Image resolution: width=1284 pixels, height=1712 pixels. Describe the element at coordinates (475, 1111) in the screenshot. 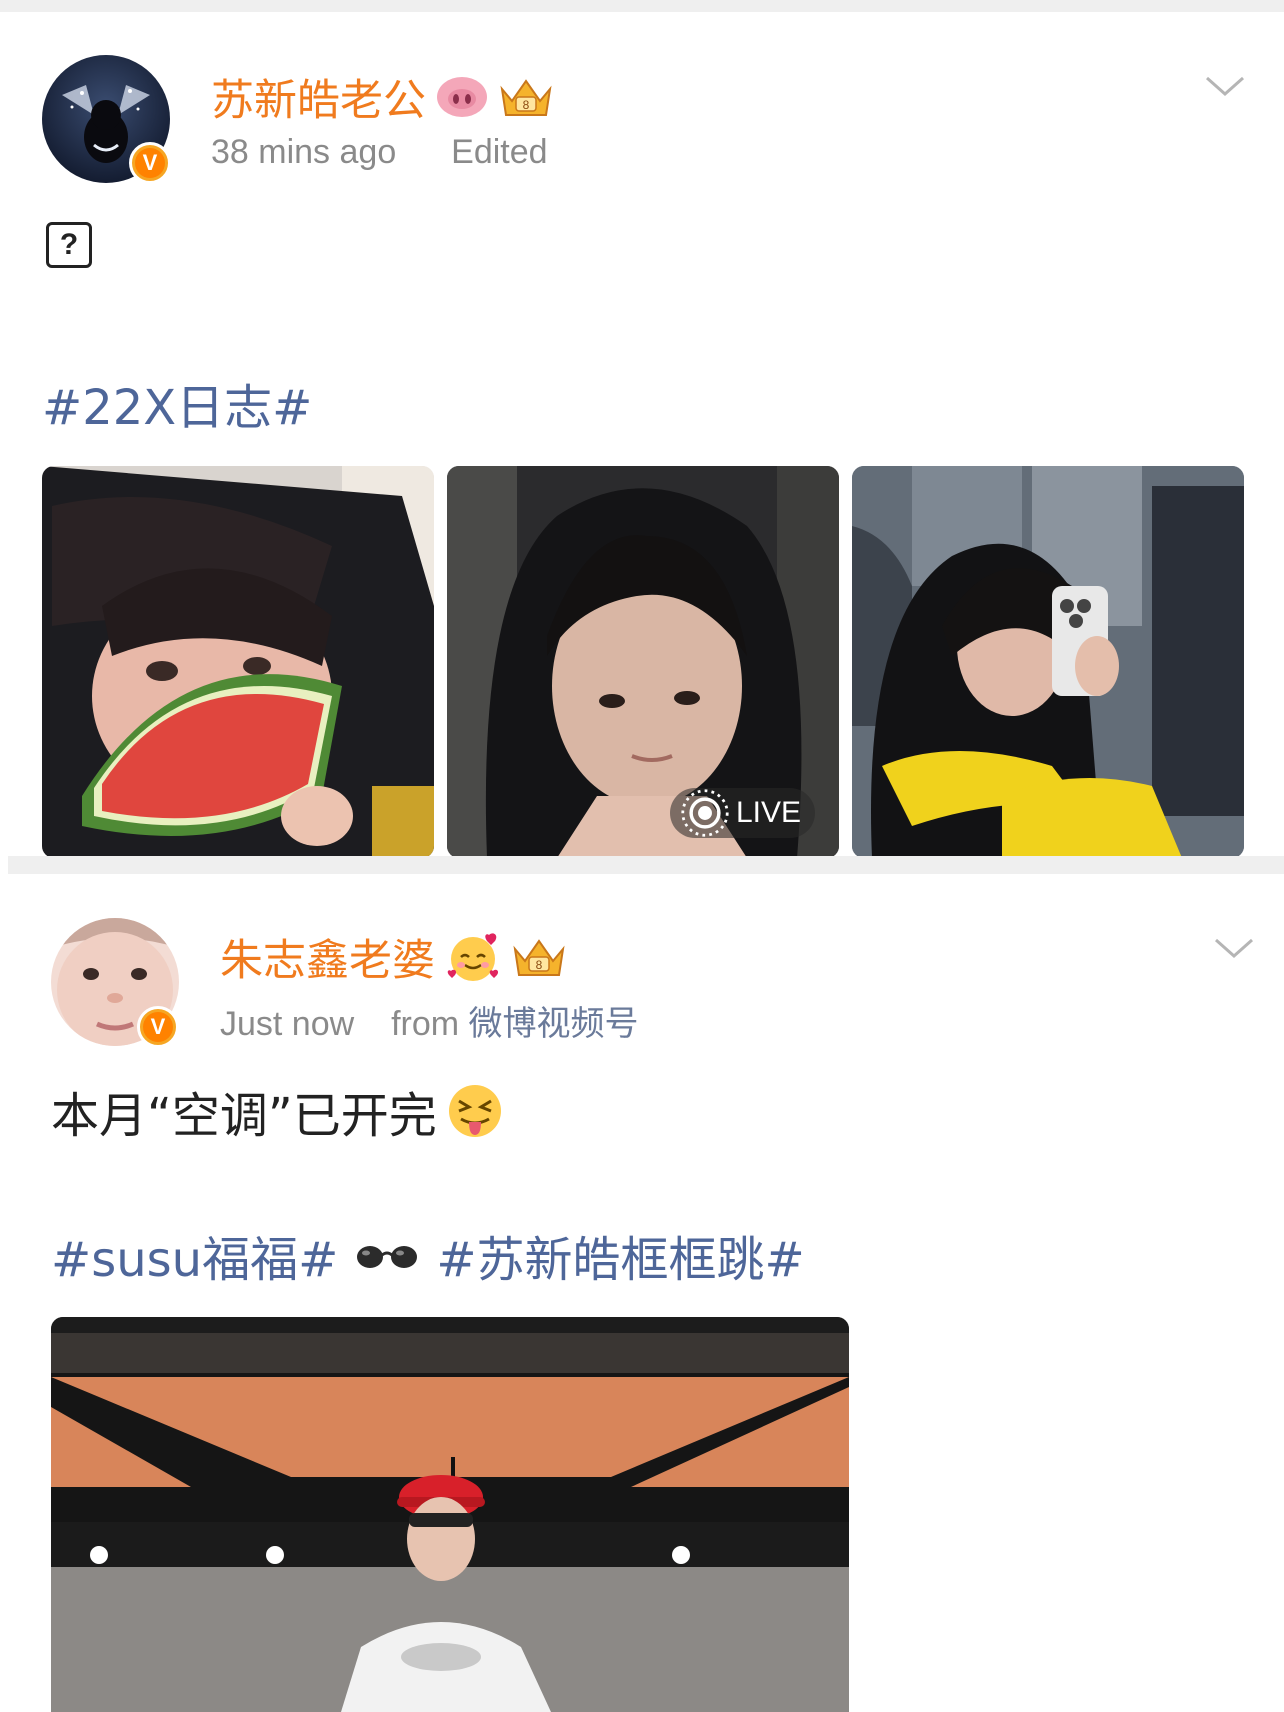

I see `squinting-tongue-face-icon` at that location.